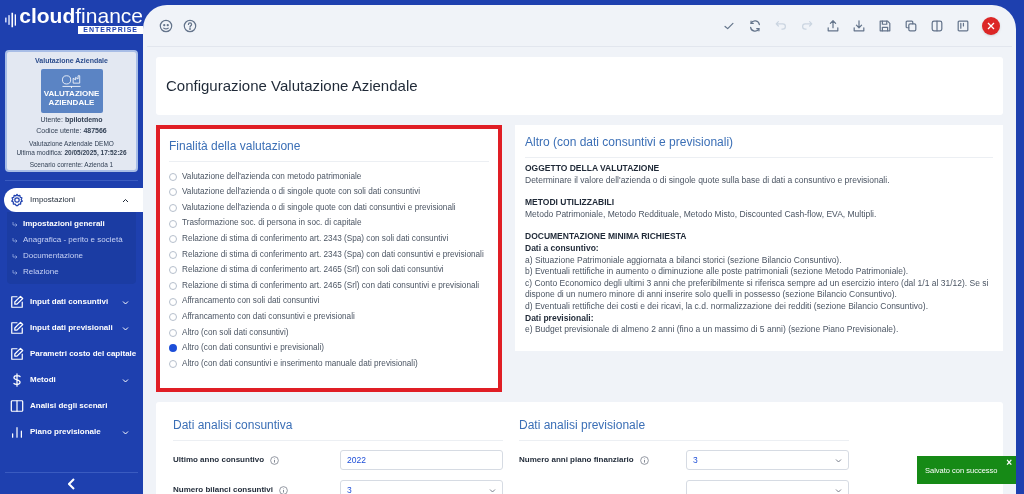 This screenshot has width=1024, height=494. What do you see at coordinates (329, 223) in the screenshot?
I see `radio-option: Trasformazione soc. di persona in soc. di capitale` at bounding box center [329, 223].